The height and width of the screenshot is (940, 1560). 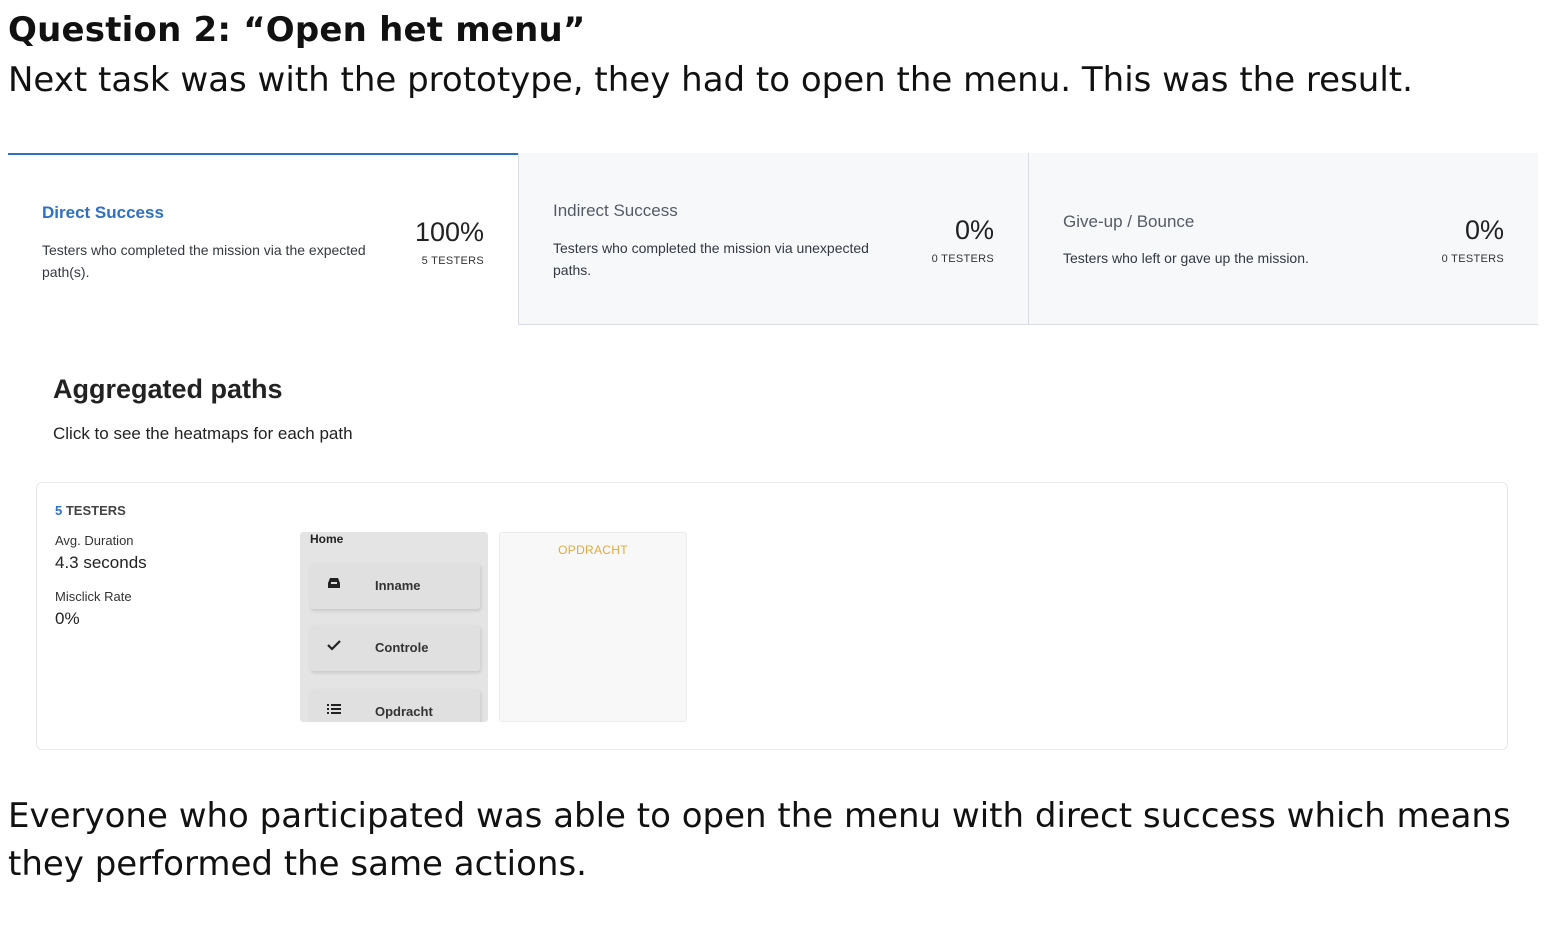 What do you see at coordinates (203, 433) in the screenshot?
I see `aggregated-paths-subtitle: Click to see the heatmaps for each path` at bounding box center [203, 433].